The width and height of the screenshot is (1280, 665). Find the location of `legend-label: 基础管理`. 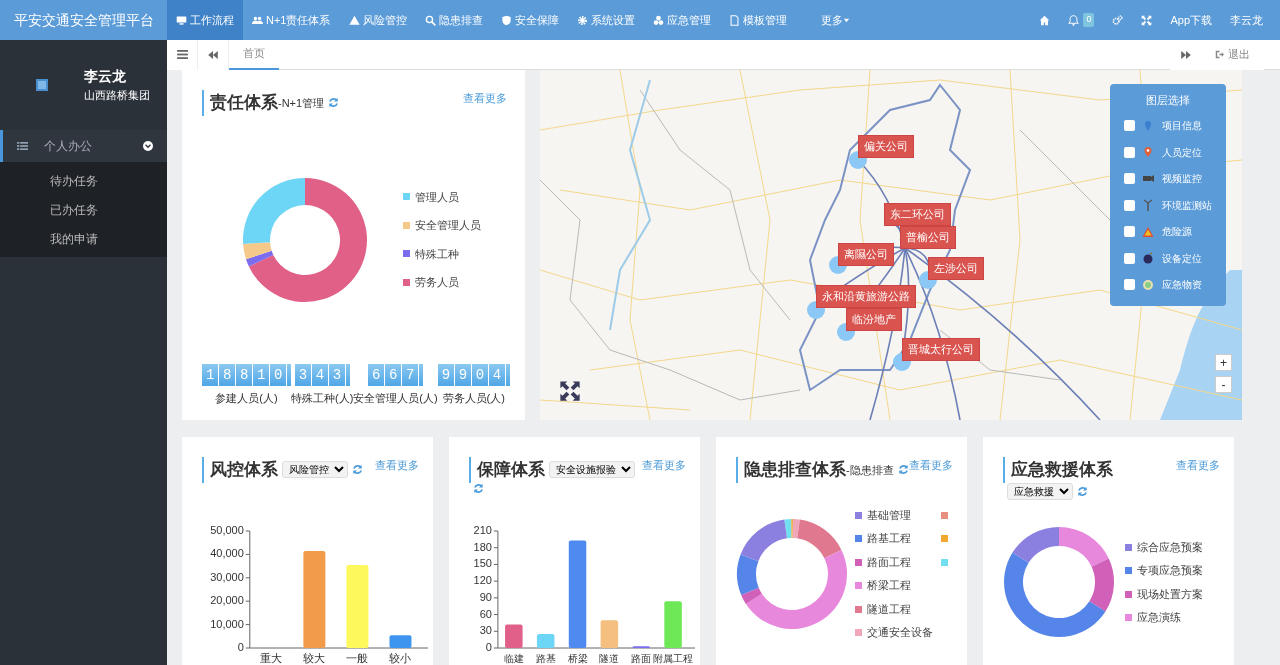

legend-label: 基础管理 is located at coordinates (889, 515).